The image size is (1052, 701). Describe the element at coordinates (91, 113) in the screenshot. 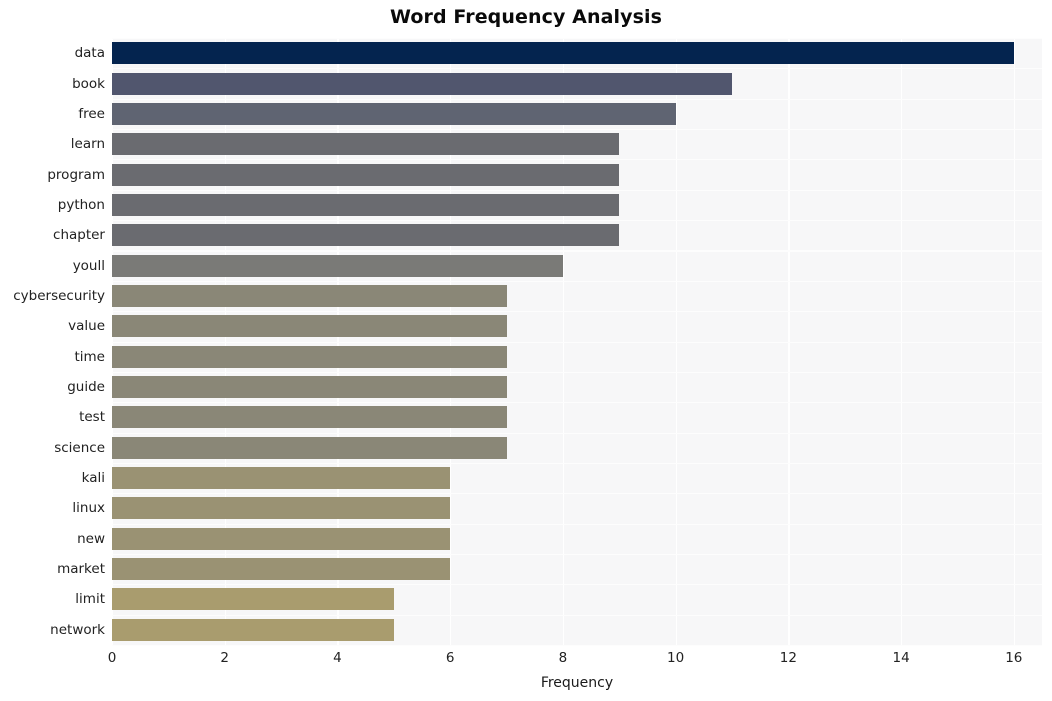

I see `y-tick-label: free` at that location.